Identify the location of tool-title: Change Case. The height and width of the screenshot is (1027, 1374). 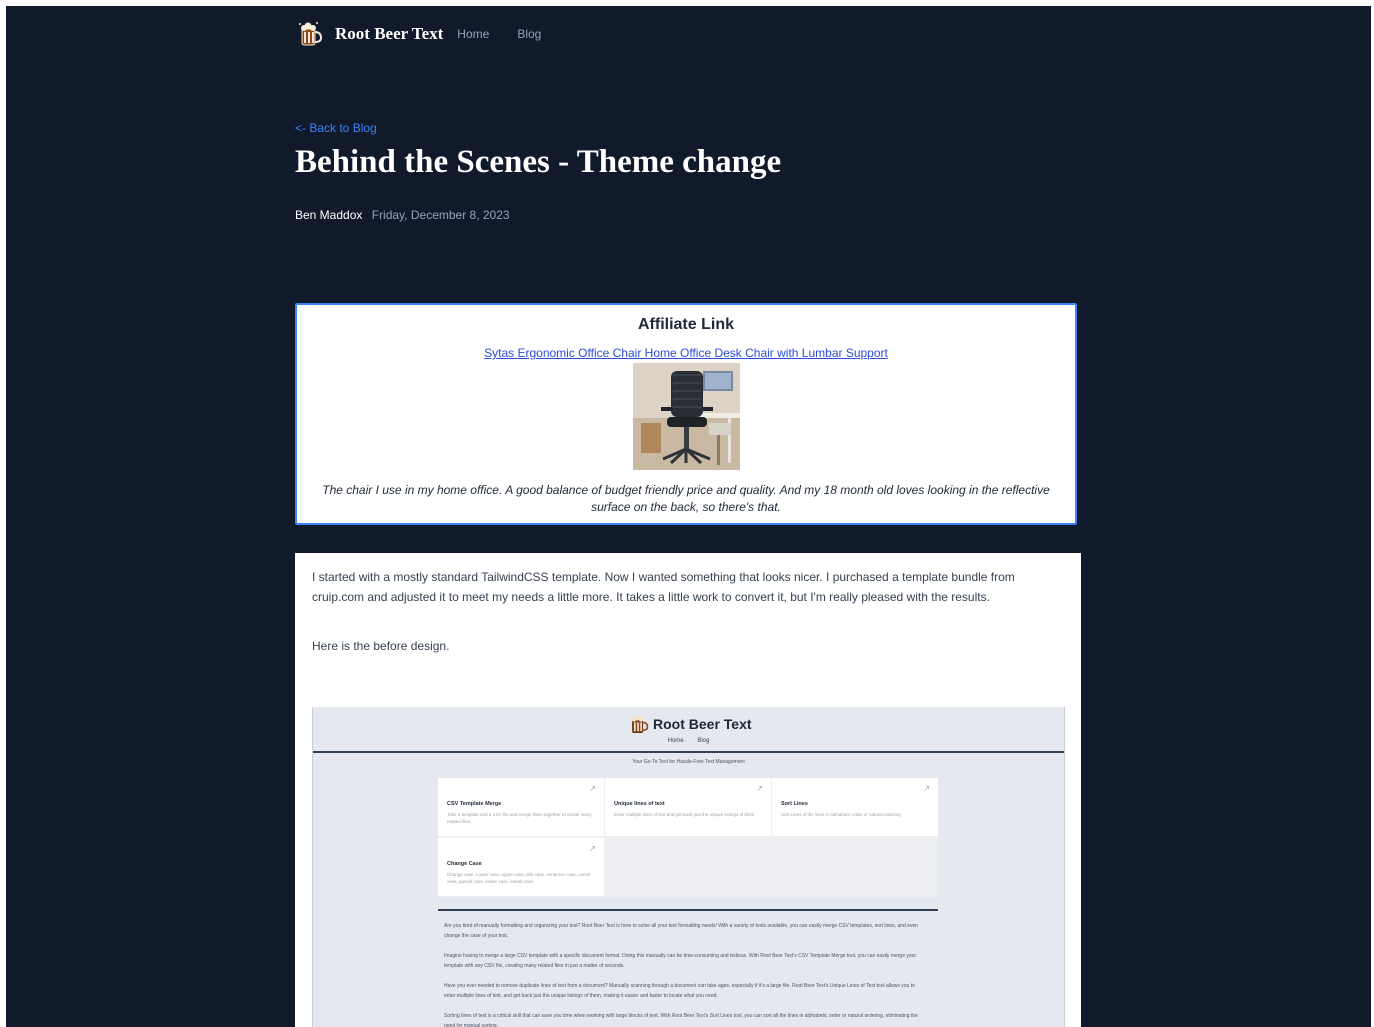
(464, 864).